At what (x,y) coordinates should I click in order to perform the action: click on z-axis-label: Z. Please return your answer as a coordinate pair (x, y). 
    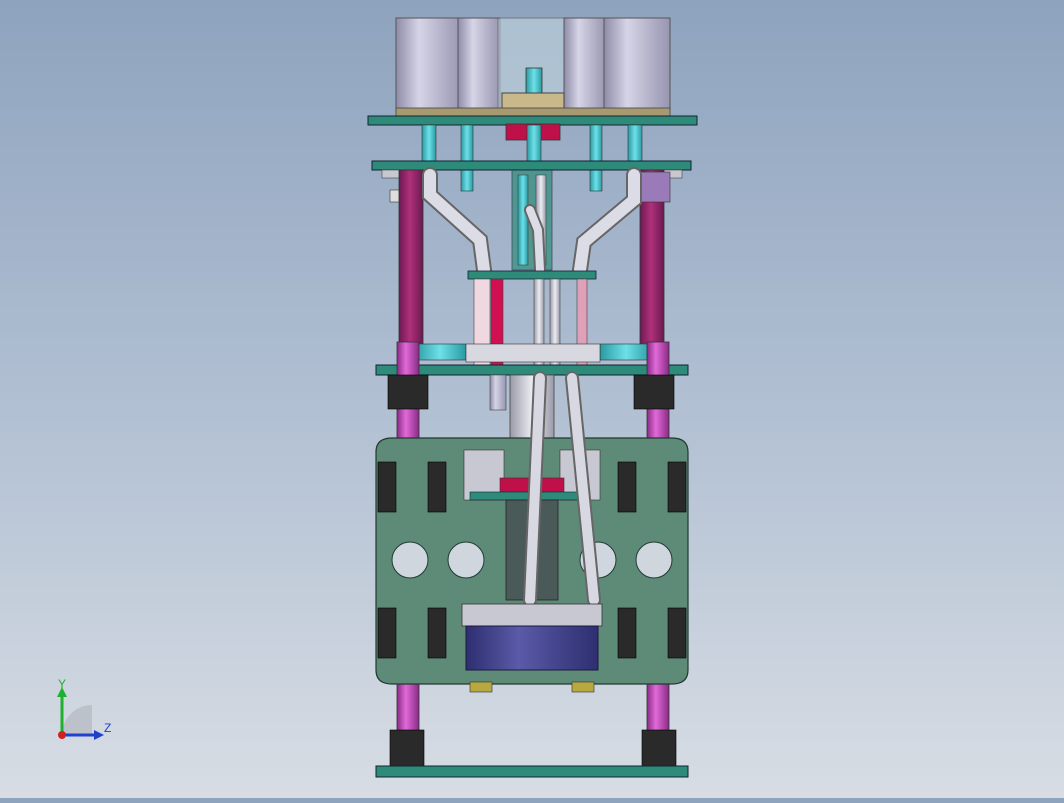
    Looking at the image, I should click on (108, 728).